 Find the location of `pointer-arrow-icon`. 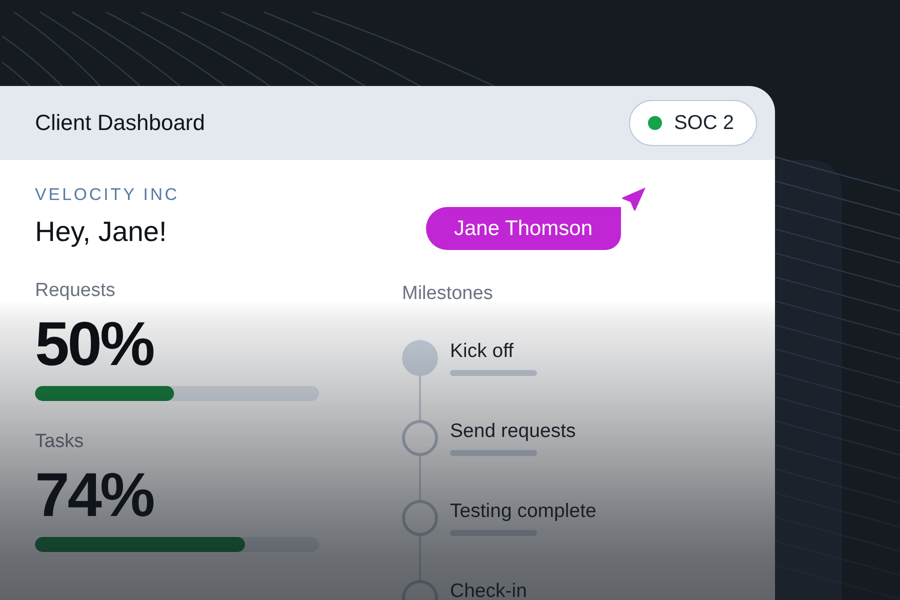

pointer-arrow-icon is located at coordinates (633, 199).